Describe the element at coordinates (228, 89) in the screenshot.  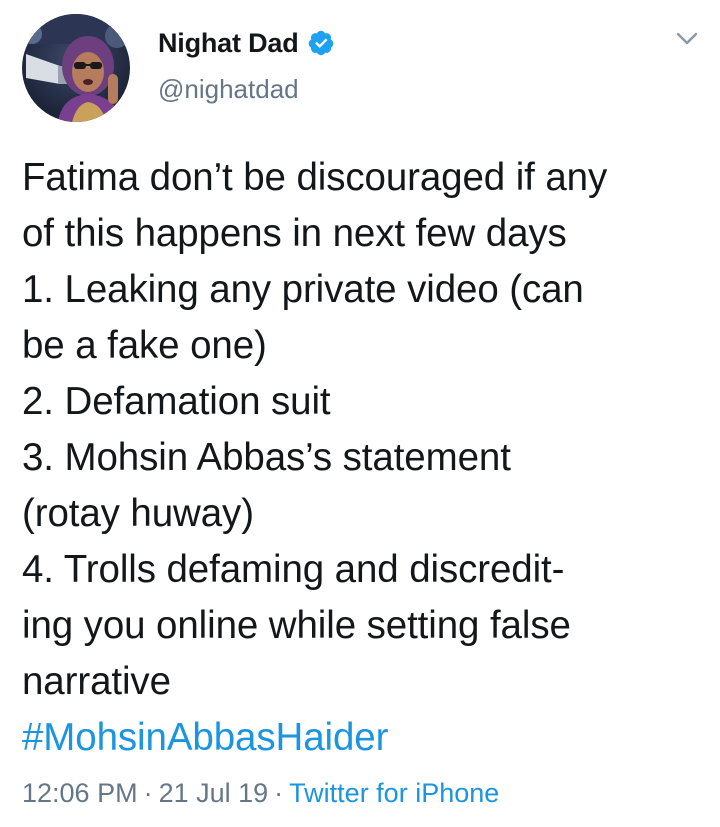
I see `author-handle: @nighatdad` at that location.